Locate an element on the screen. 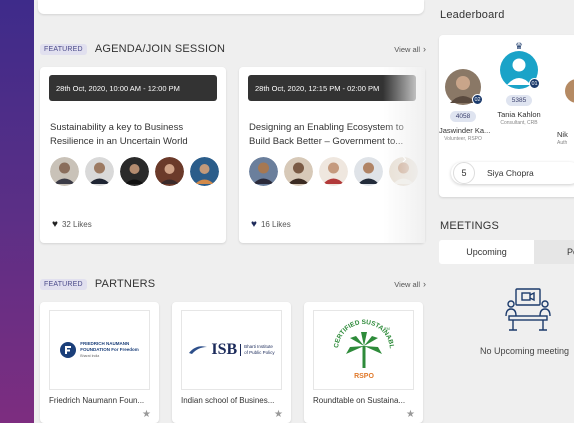 This screenshot has width=574, height=423. carousel-next-arrow-icon: › is located at coordinates (404, 158).